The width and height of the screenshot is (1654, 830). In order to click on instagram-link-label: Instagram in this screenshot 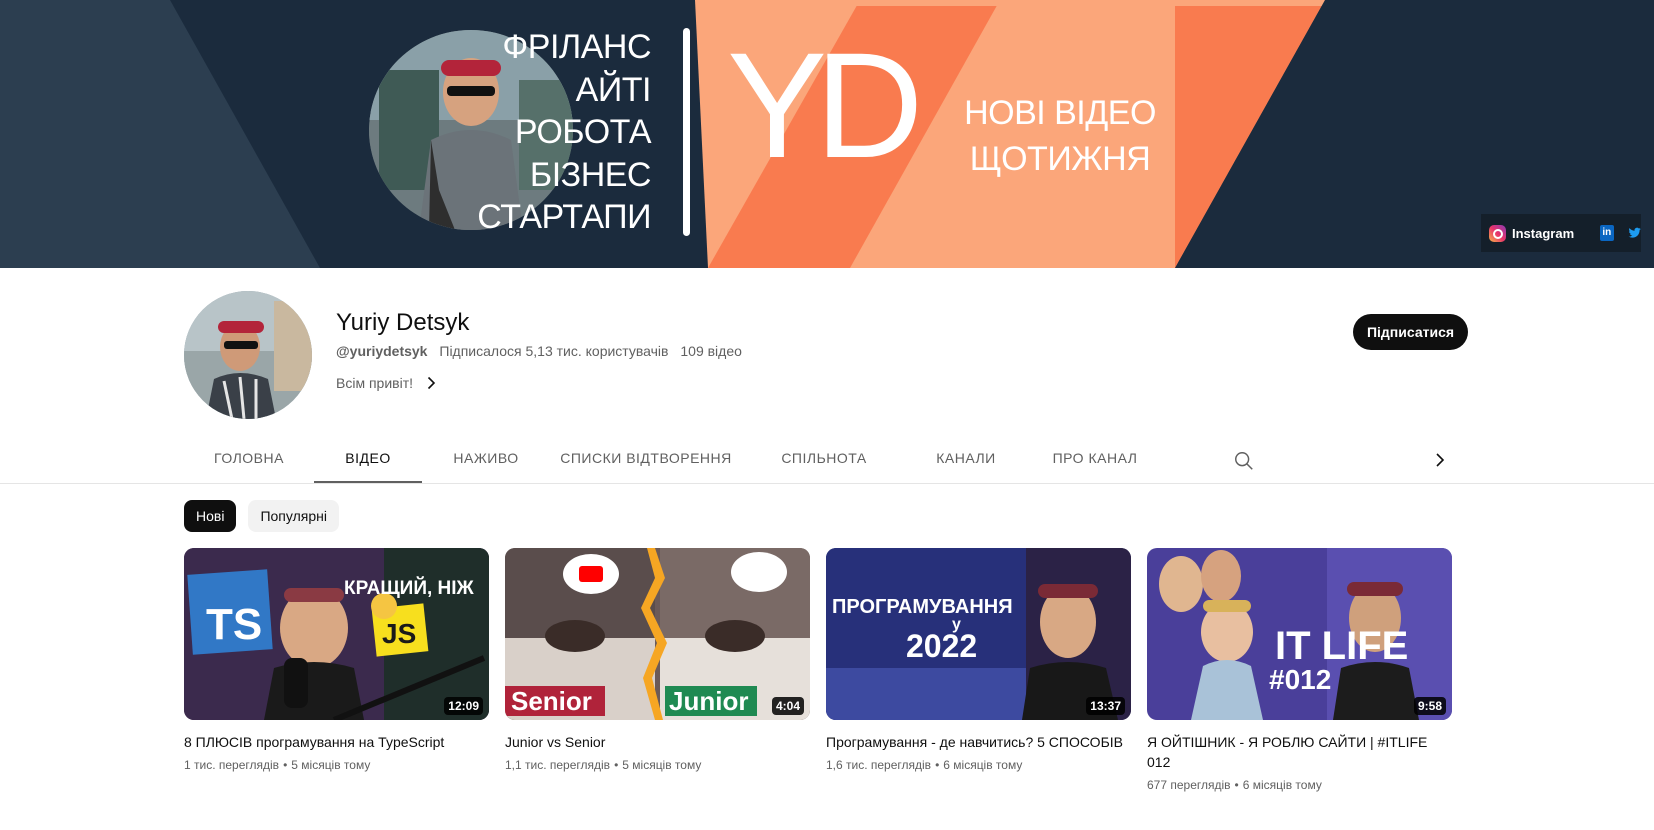, I will do `click(1543, 233)`.